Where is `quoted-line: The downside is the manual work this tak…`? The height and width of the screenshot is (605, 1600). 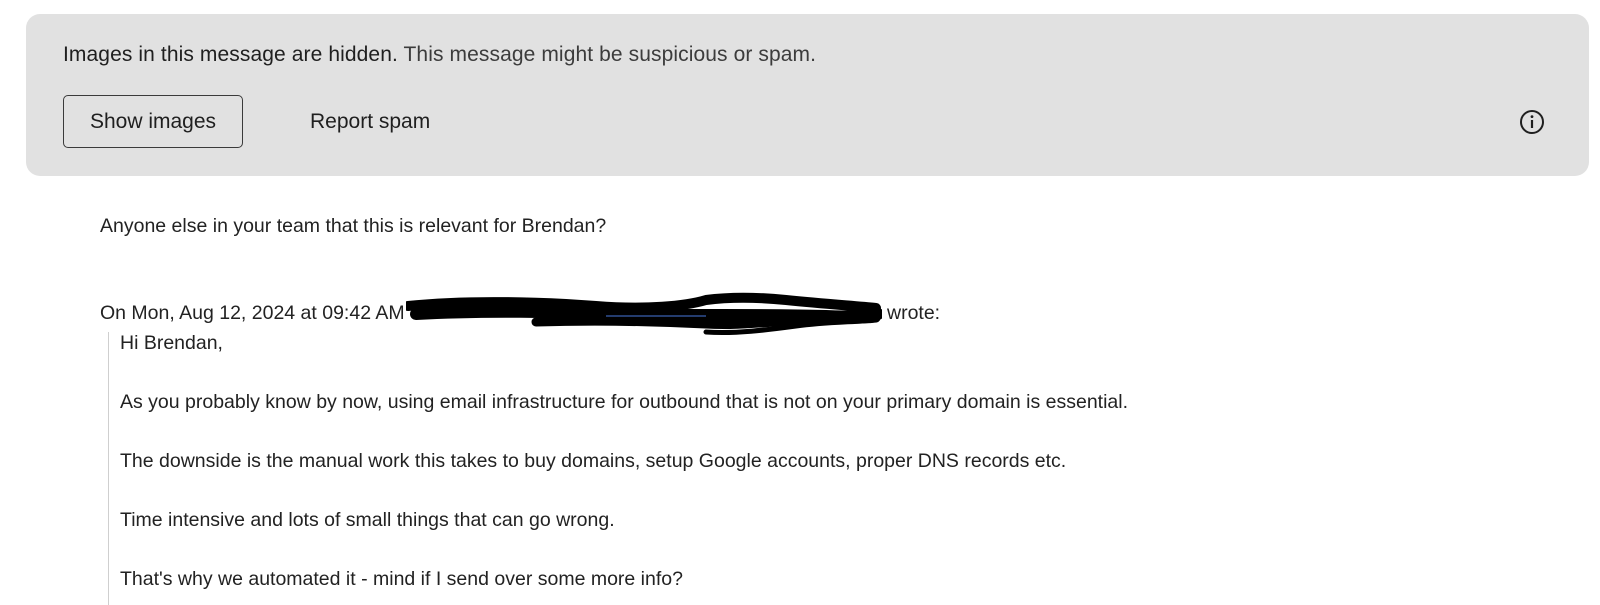 quoted-line: The downside is the manual work this tak… is located at coordinates (593, 461).